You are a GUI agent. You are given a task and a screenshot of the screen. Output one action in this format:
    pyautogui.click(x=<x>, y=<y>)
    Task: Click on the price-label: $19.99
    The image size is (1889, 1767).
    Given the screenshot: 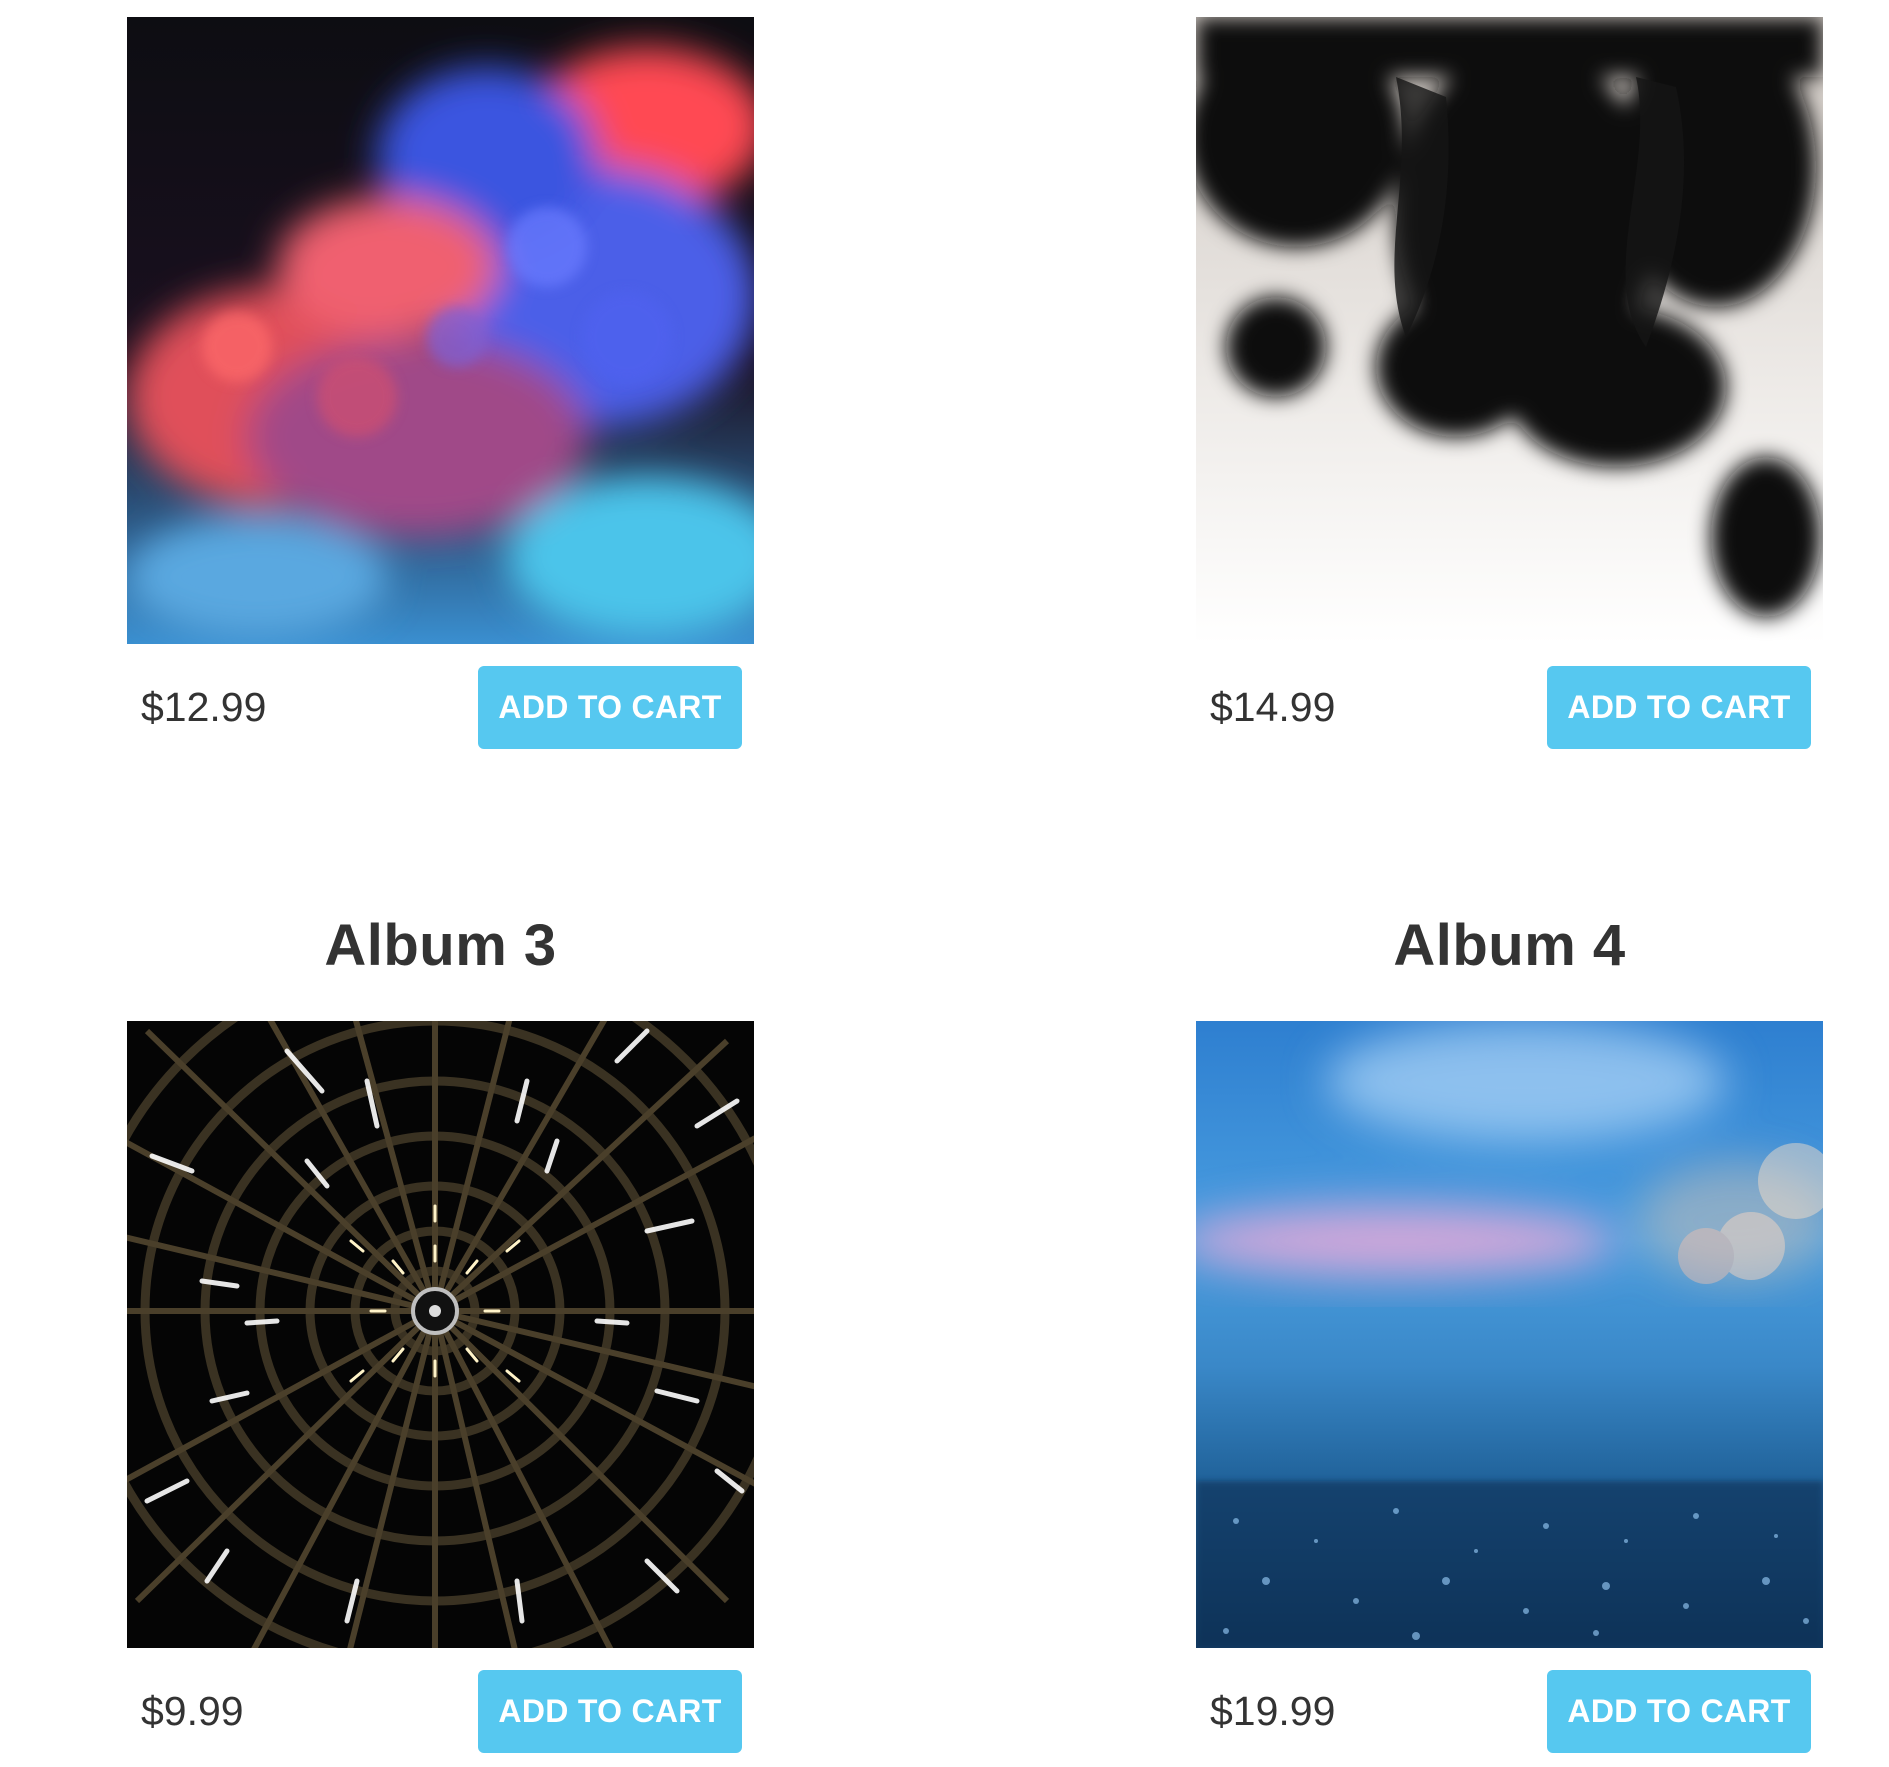 What is the action you would take?
    pyautogui.click(x=1273, y=1711)
    